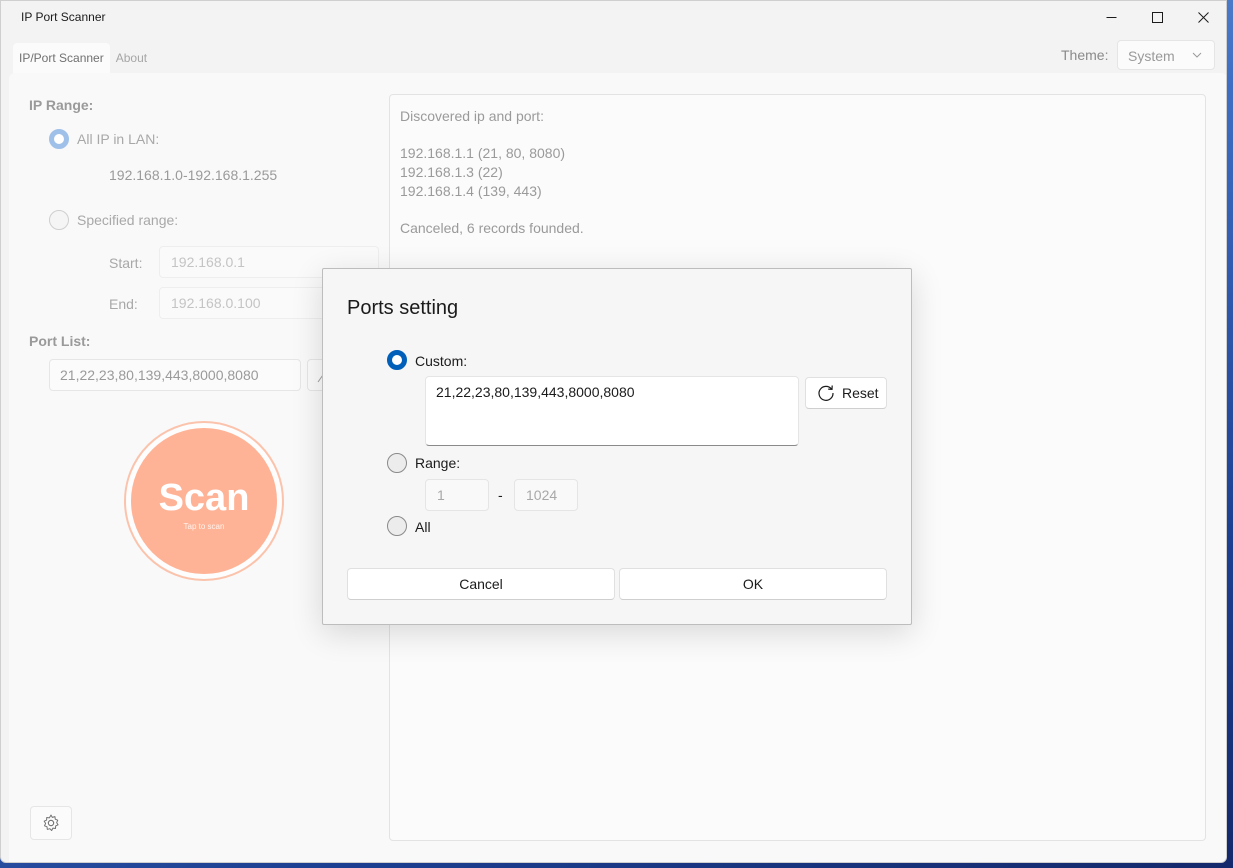  I want to click on title-bar: IP Port Scanner, so click(613, 17).